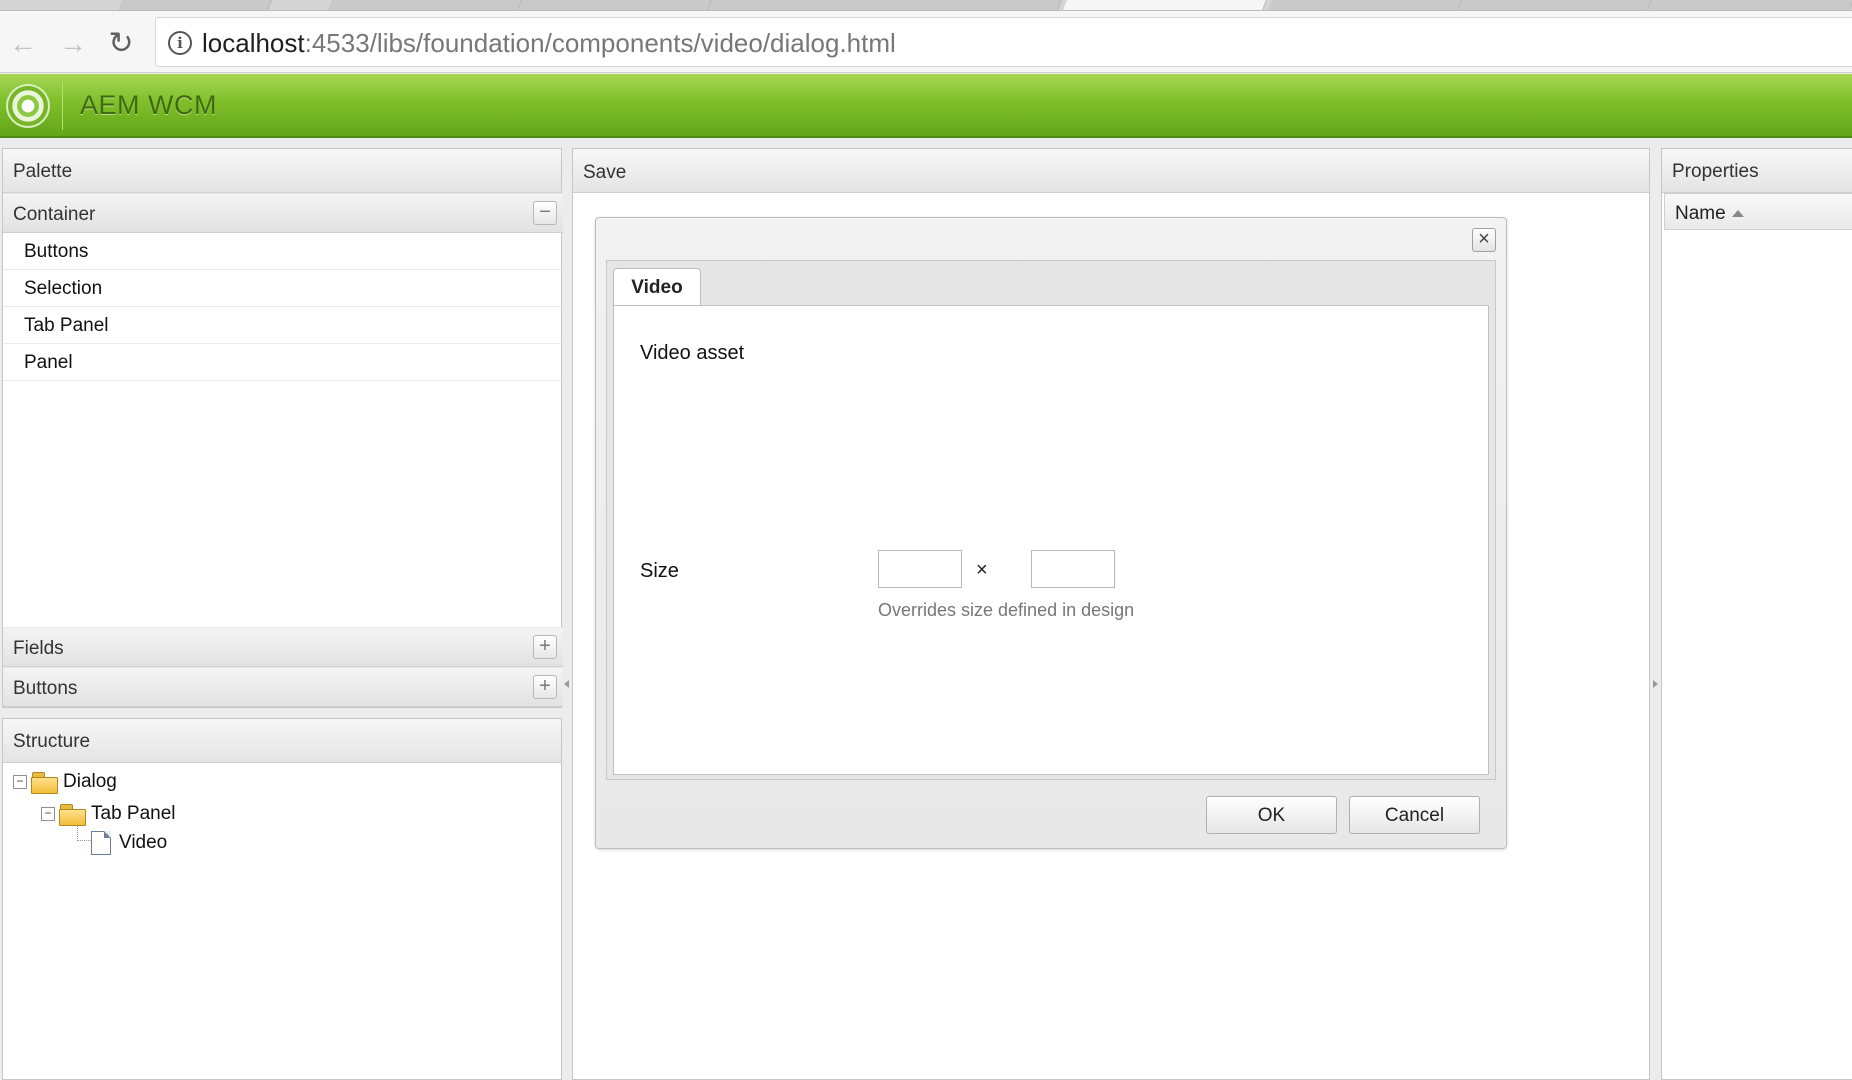 The width and height of the screenshot is (1852, 1080). What do you see at coordinates (1414, 815) in the screenshot?
I see `cancel-button: Cancel` at bounding box center [1414, 815].